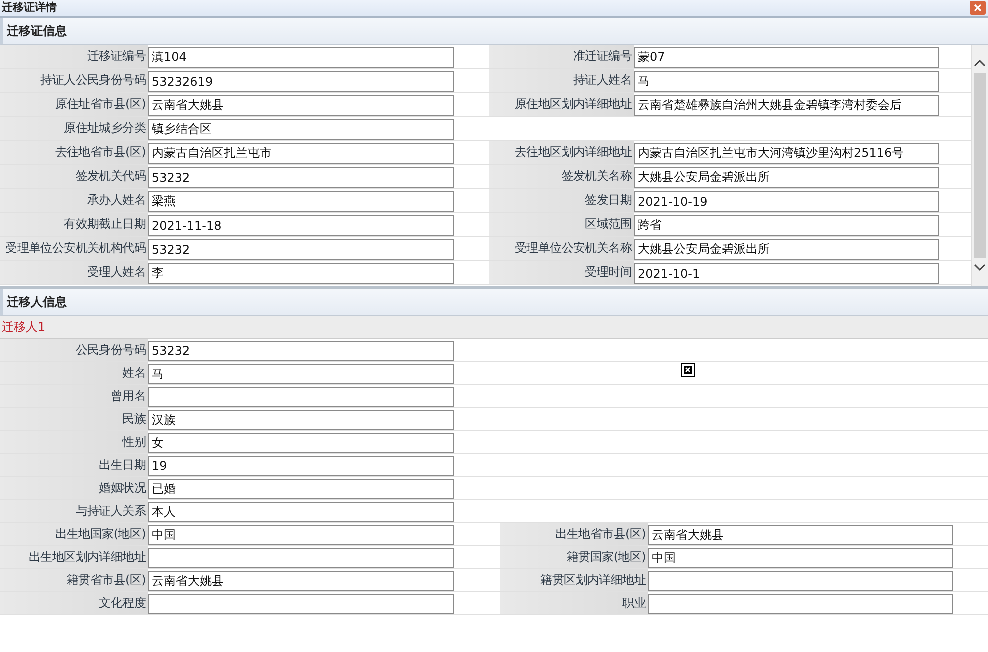 The height and width of the screenshot is (652, 988). I want to click on text-field: 内蒙古自治区扎兰屯市大河湾镇沙里沟村25116号, so click(786, 153).